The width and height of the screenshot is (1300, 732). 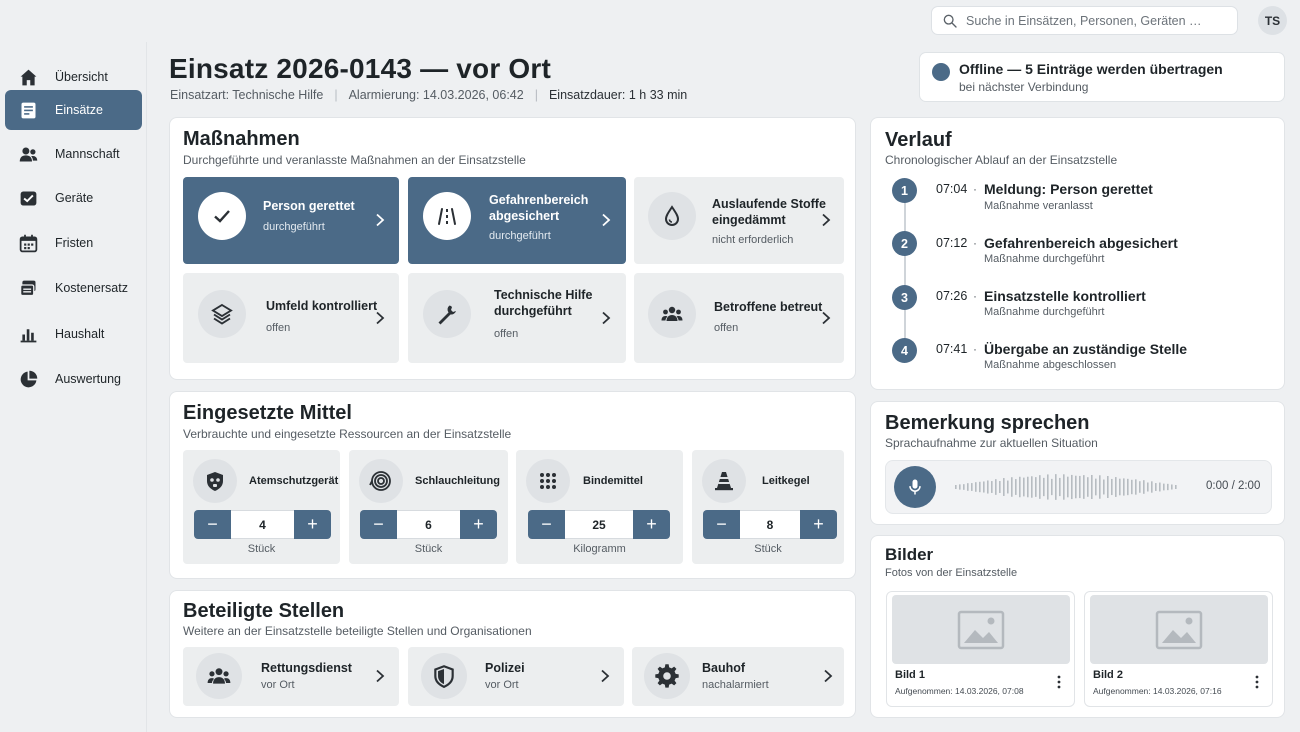 I want to click on sidebar-item-einsaetze: Einsätze, so click(x=73, y=110).